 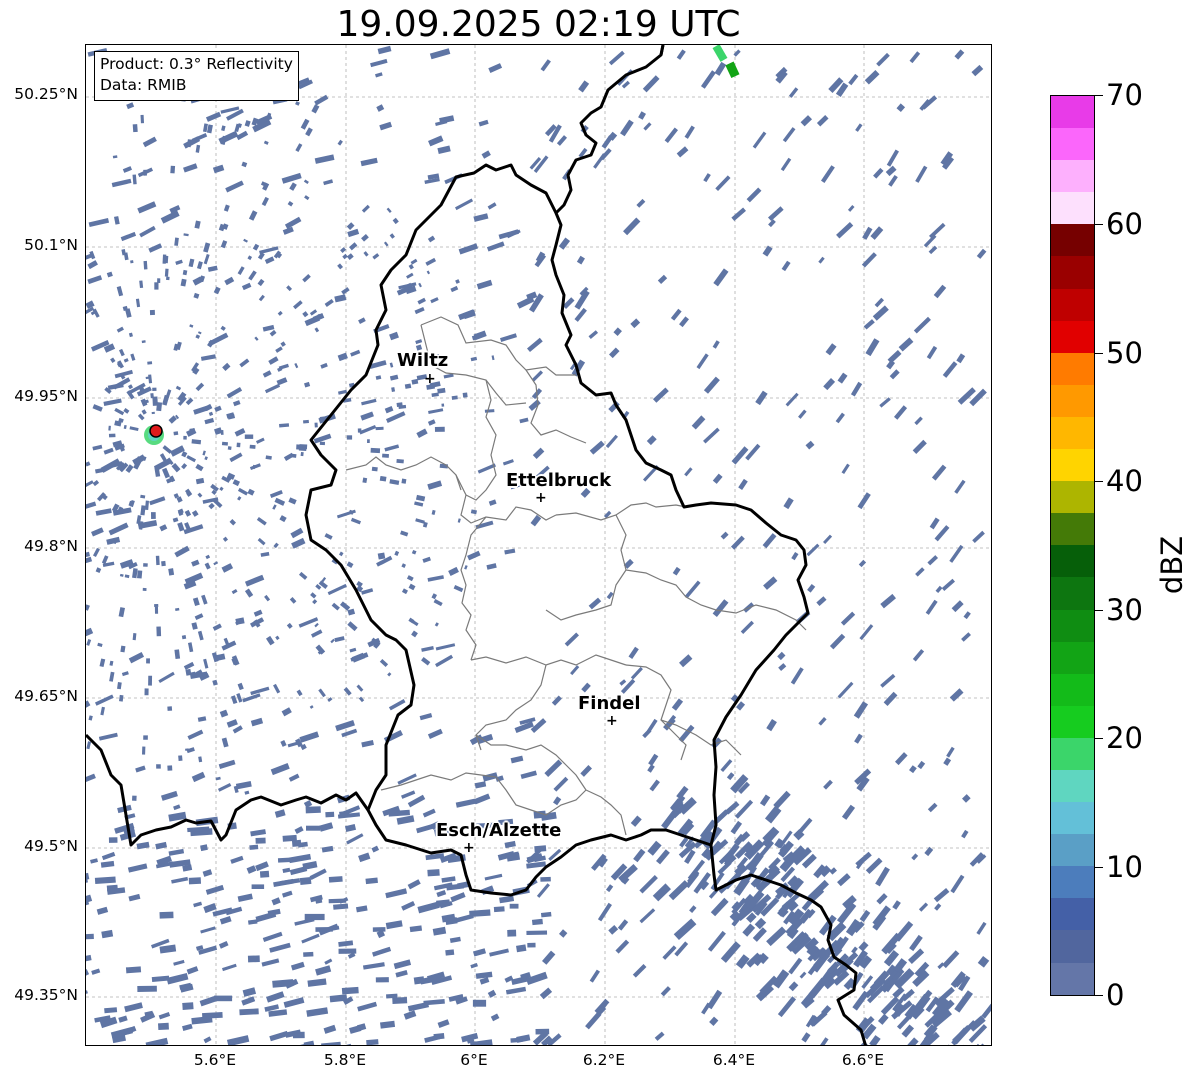 I want to click on colorbar-tick, so click(x=1099, y=353).